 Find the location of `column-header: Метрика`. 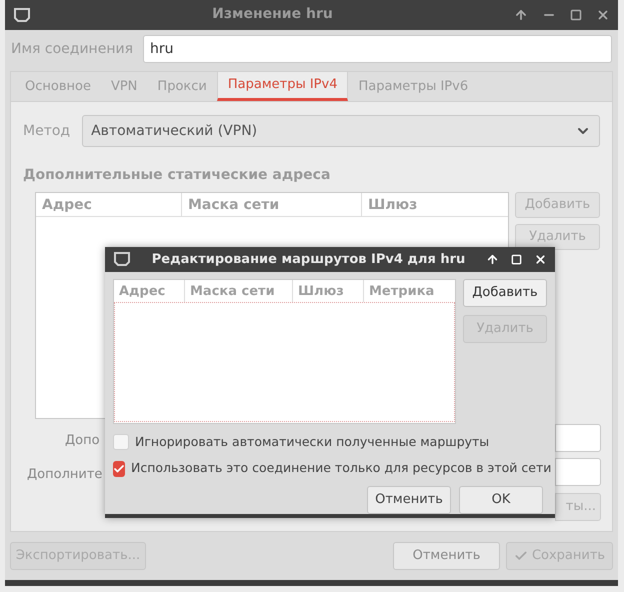

column-header: Метрика is located at coordinates (409, 291).